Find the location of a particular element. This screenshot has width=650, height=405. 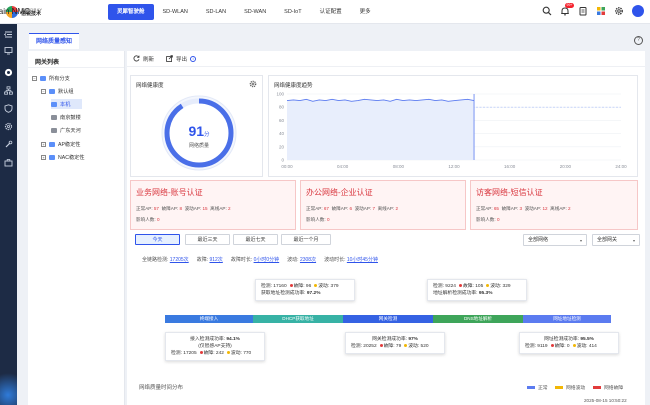

stat-total: 全链路检测: 17205次 is located at coordinates (165, 260).